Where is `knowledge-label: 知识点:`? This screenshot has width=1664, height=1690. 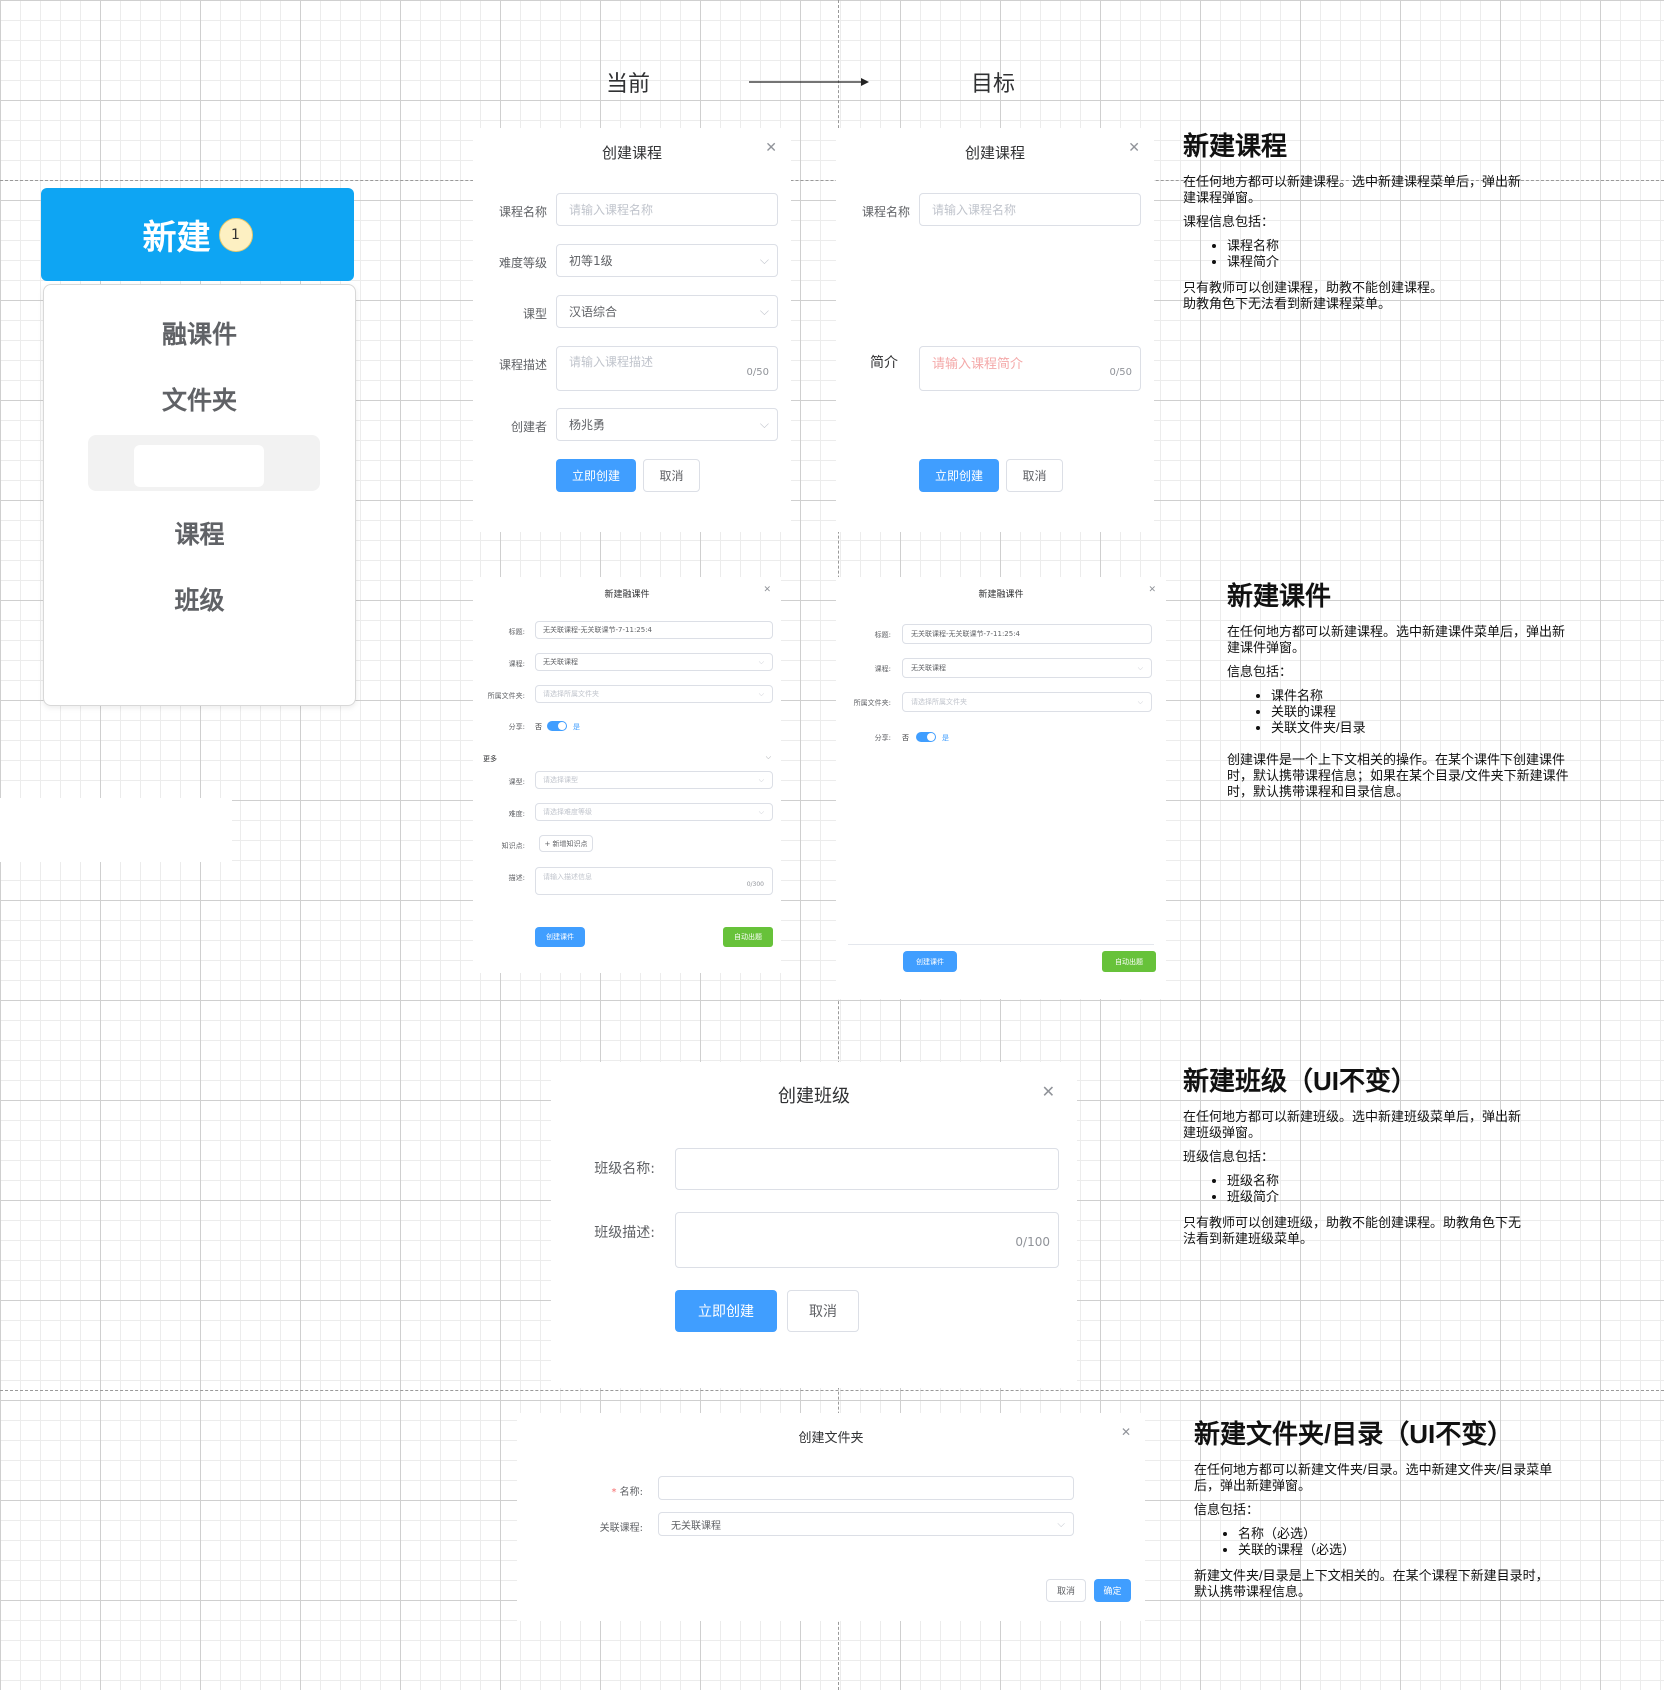 knowledge-label: 知识点: is located at coordinates (513, 846).